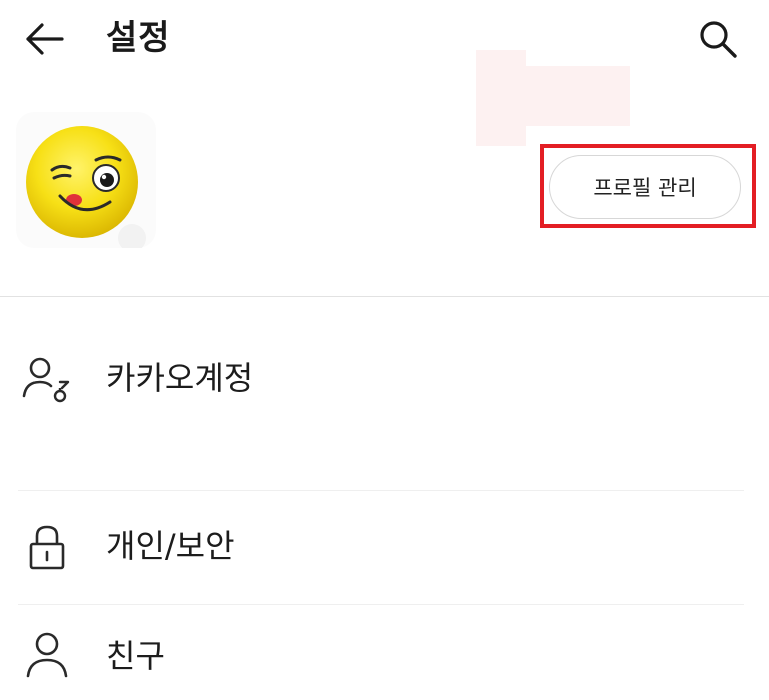 Image resolution: width=769 pixels, height=700 pixels. I want to click on emoji-wink-avatar, so click(86, 182).